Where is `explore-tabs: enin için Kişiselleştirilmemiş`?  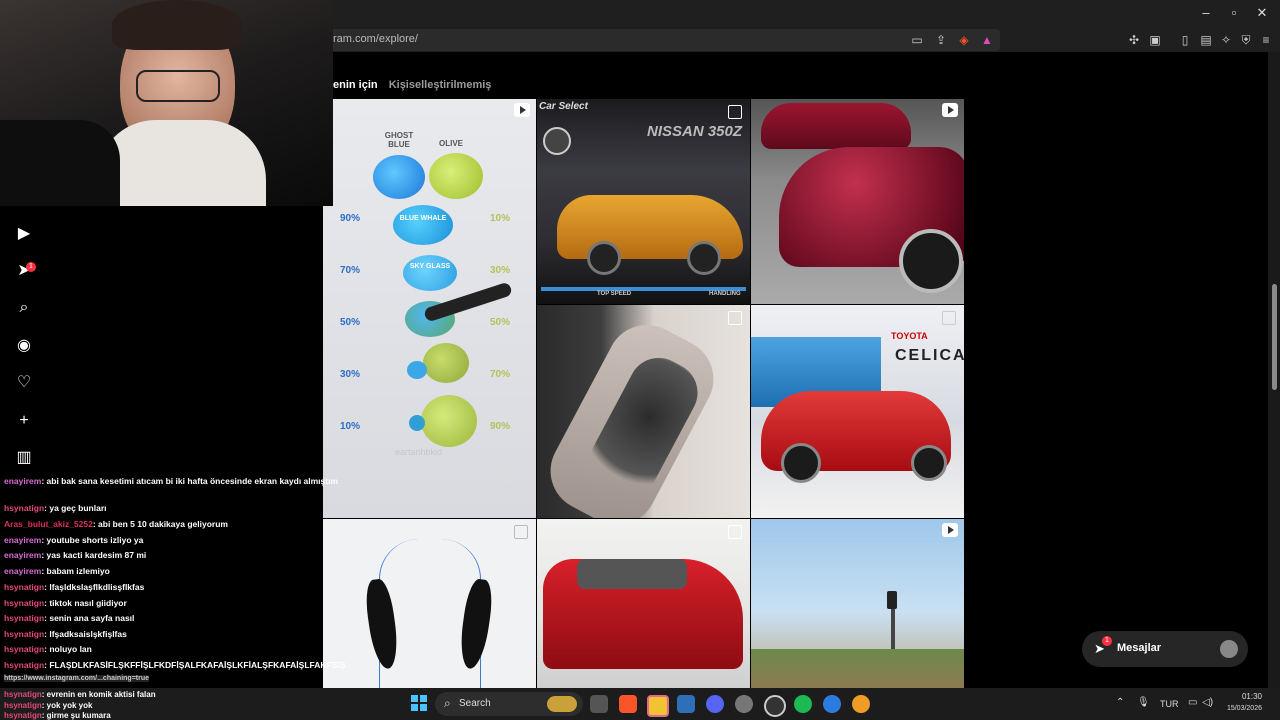 explore-tabs: enin için Kişiselleştirilmemiş is located at coordinates (412, 85).